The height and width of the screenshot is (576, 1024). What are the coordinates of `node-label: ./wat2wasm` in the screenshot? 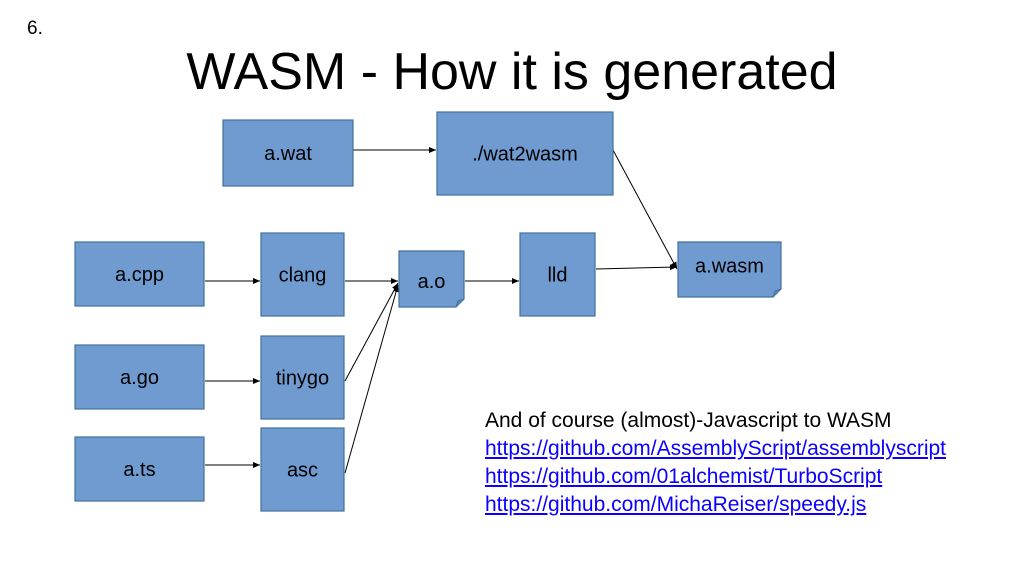 It's located at (525, 155).